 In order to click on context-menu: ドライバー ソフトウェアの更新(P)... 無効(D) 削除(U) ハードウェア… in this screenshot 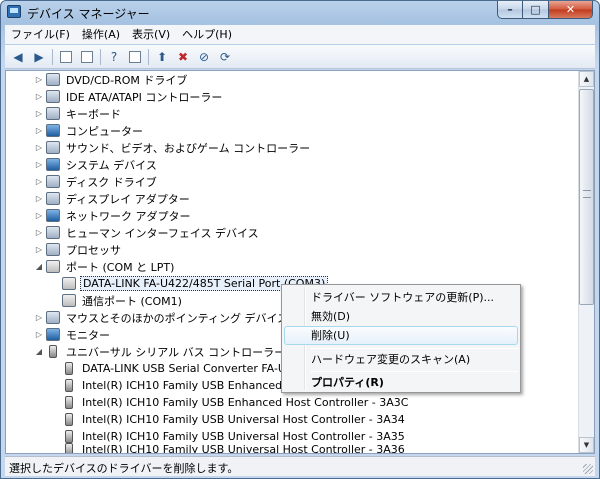, I will do `click(401, 338)`.